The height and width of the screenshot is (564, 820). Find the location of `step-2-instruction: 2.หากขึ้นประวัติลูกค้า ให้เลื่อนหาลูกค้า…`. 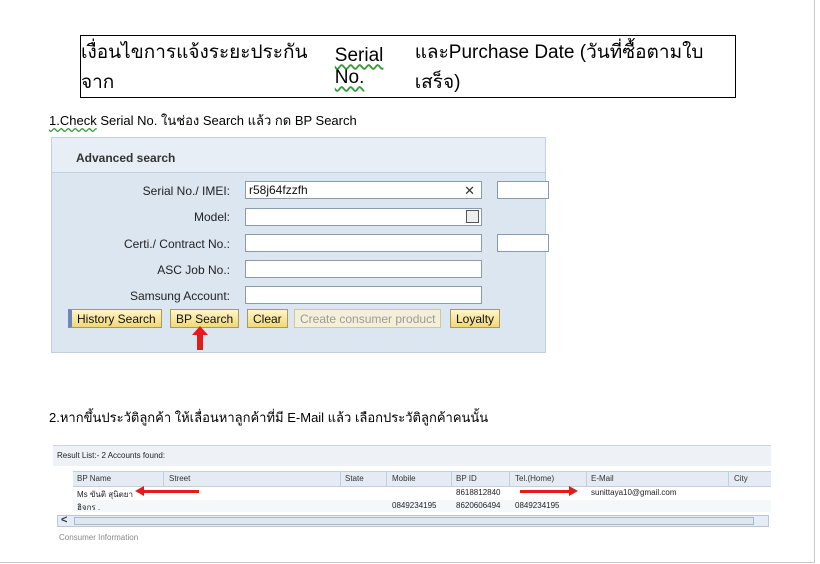

step-2-instruction: 2.หากขึ้นประวัติลูกค้า ให้เลื่อนหาลูกค้า… is located at coordinates (269, 417).